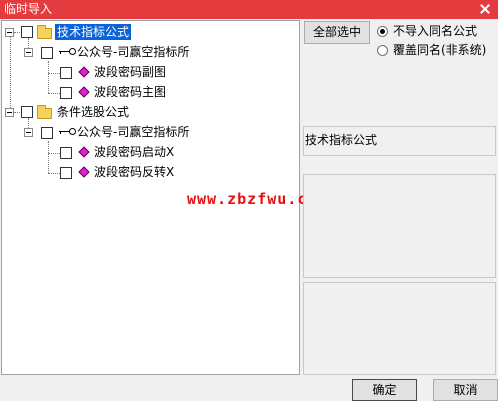  I want to click on window-title: 临时导入, so click(28, 9).